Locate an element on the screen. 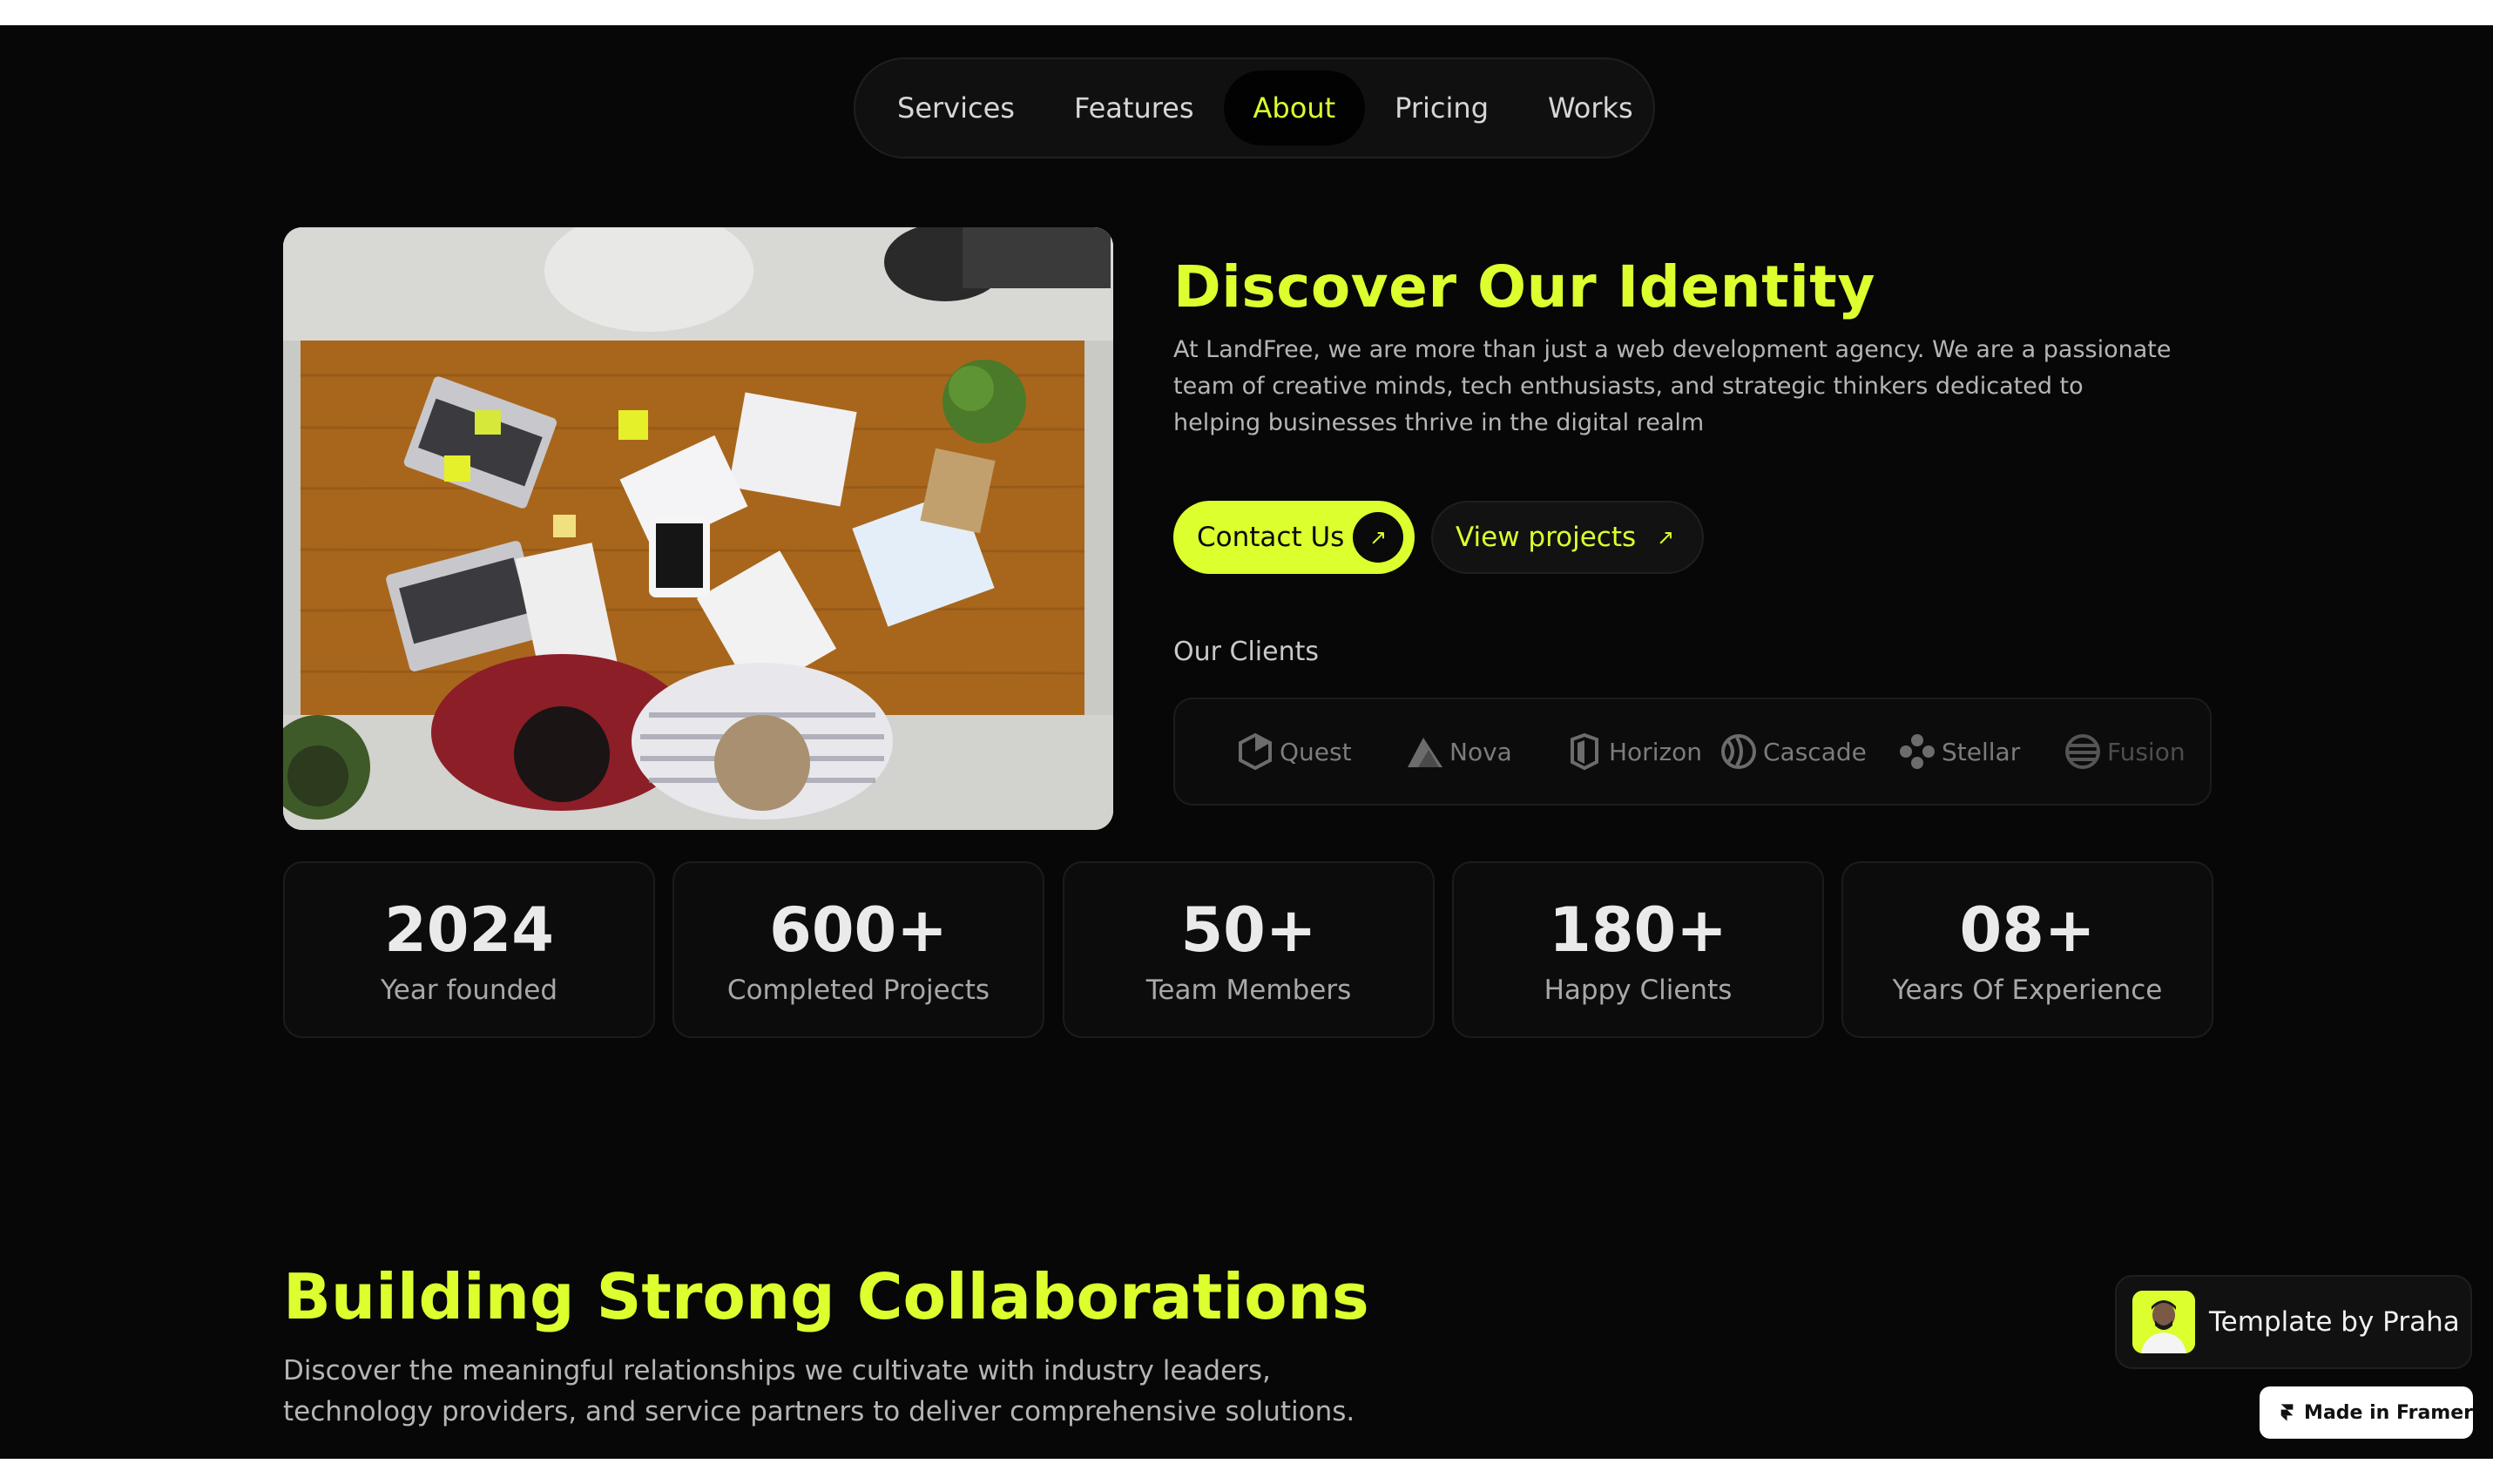 Image resolution: width=2493 pixels, height=1484 pixels. contact-us-button: Contact Us ↗ is located at coordinates (1294, 537).